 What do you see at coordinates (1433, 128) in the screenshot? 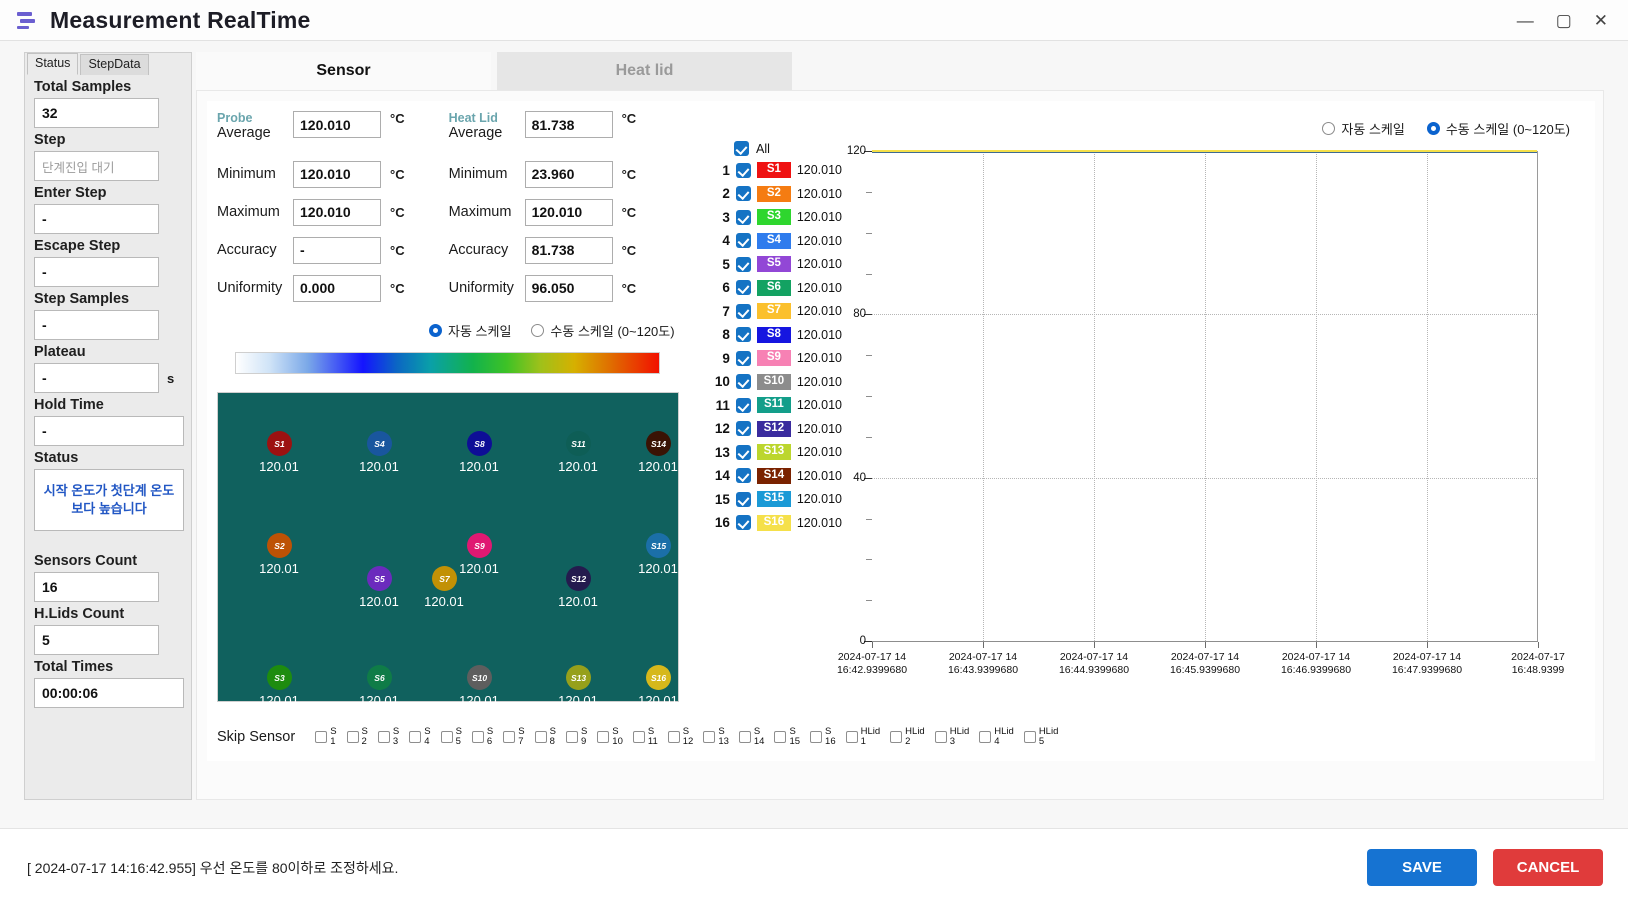
I see `chart-scale-manual-radio` at bounding box center [1433, 128].